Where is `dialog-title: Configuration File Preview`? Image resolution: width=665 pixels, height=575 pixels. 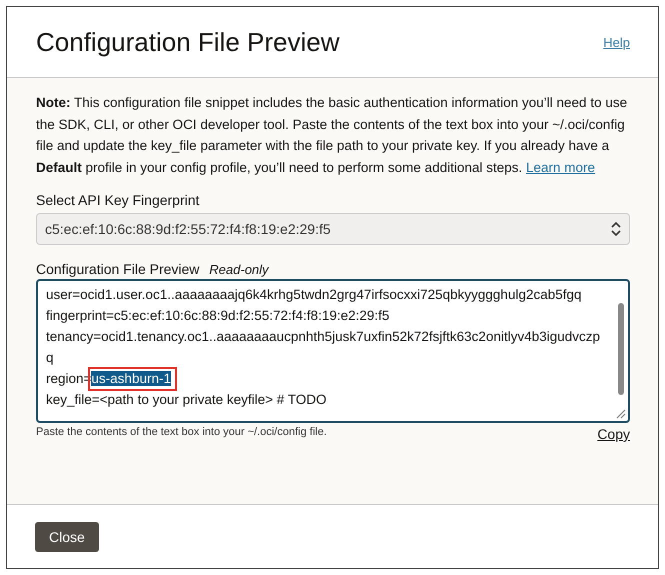
dialog-title: Configuration File Preview is located at coordinates (188, 42).